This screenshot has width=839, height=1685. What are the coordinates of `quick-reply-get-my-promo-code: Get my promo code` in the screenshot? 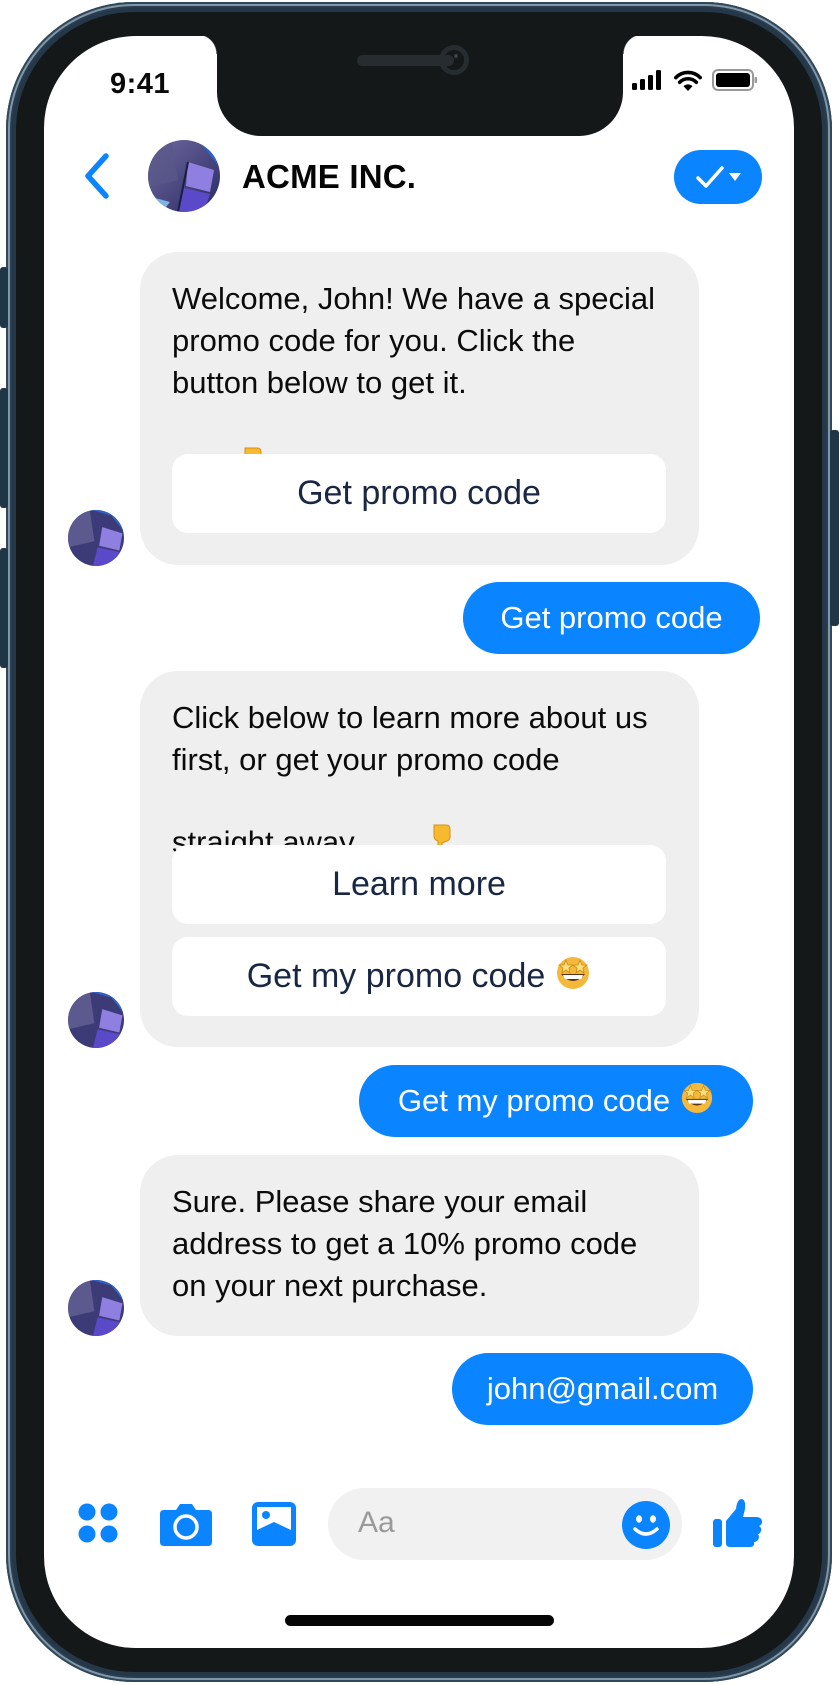 It's located at (419, 976).